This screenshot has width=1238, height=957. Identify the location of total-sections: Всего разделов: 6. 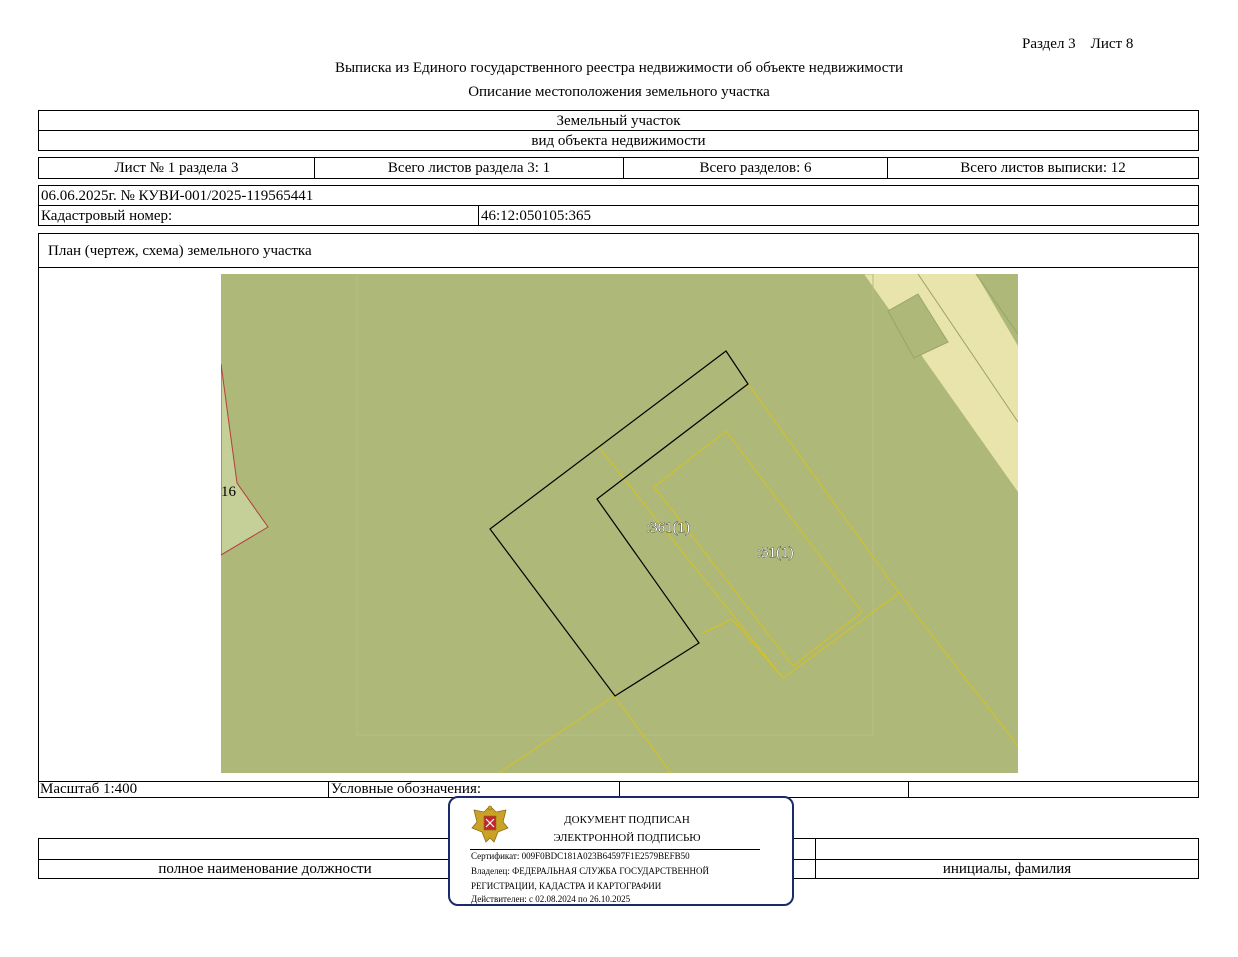
(755, 168).